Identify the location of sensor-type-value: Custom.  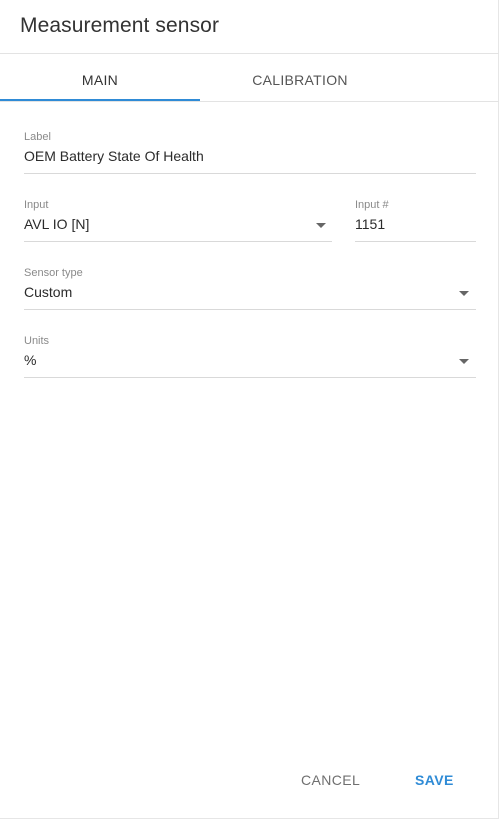
(48, 292).